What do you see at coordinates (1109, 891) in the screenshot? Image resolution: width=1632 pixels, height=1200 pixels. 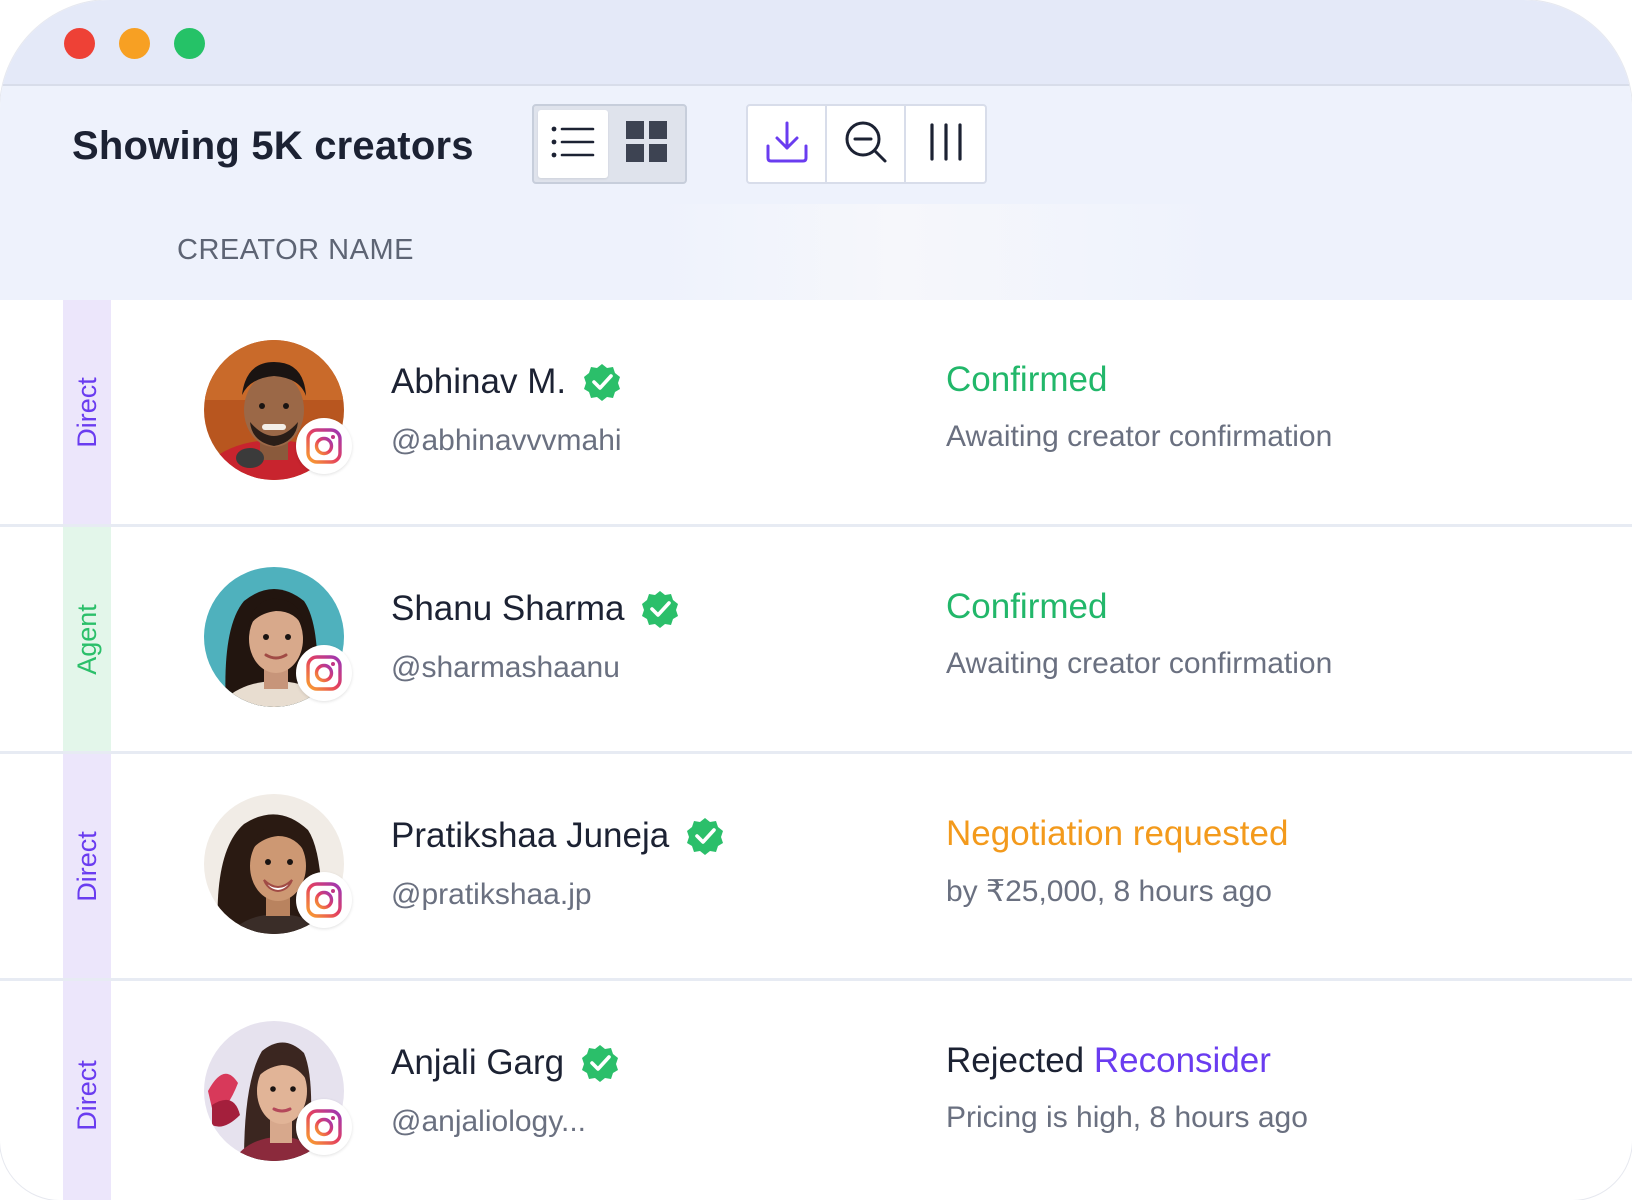 I see `status-detail: by ₹25,000, 8 hours ago` at bounding box center [1109, 891].